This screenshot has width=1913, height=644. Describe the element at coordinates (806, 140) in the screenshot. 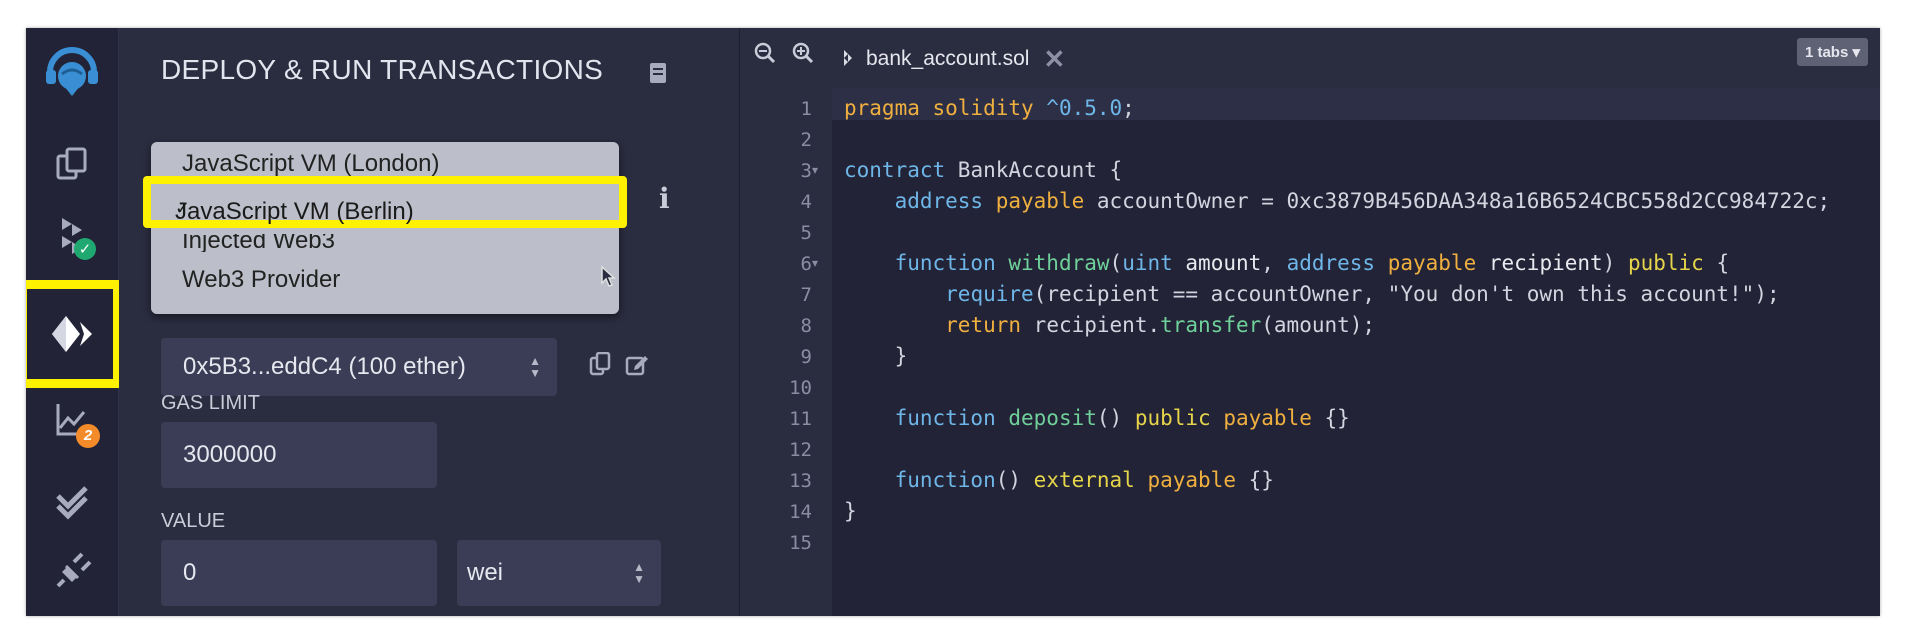

I see `line-number: 2` at that location.